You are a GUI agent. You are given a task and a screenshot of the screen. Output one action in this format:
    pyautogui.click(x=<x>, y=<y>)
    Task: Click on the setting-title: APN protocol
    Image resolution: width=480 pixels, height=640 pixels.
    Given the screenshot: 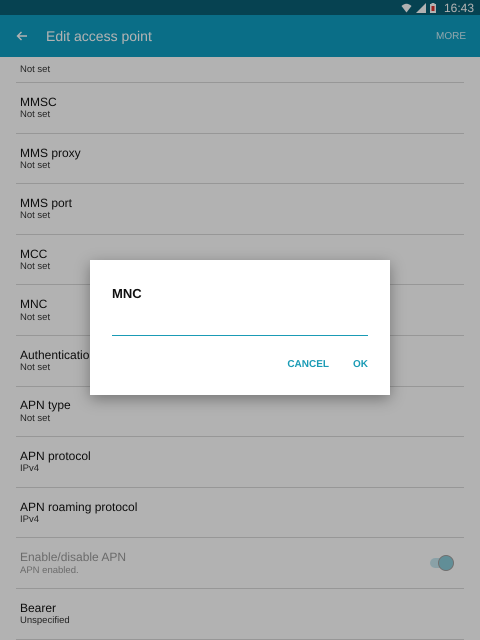 What is the action you would take?
    pyautogui.click(x=55, y=456)
    